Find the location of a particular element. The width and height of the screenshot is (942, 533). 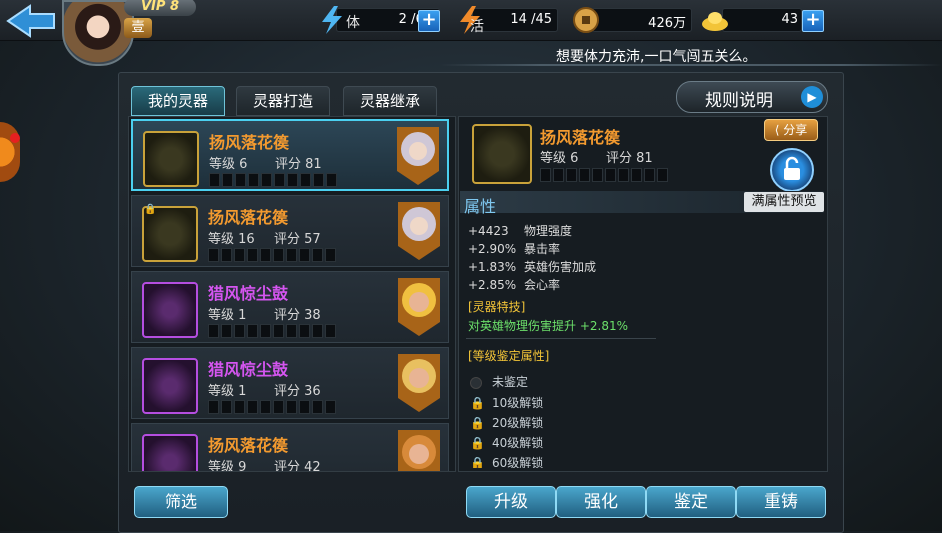

vitality-value: 14 /45 is located at coordinates (531, 19).